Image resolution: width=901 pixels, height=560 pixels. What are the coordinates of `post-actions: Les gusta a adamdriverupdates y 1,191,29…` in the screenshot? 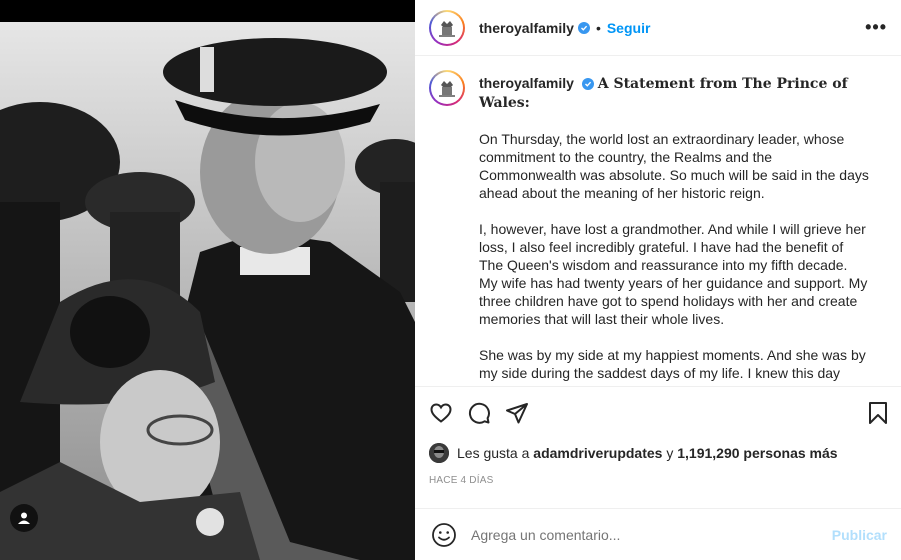 It's located at (658, 447).